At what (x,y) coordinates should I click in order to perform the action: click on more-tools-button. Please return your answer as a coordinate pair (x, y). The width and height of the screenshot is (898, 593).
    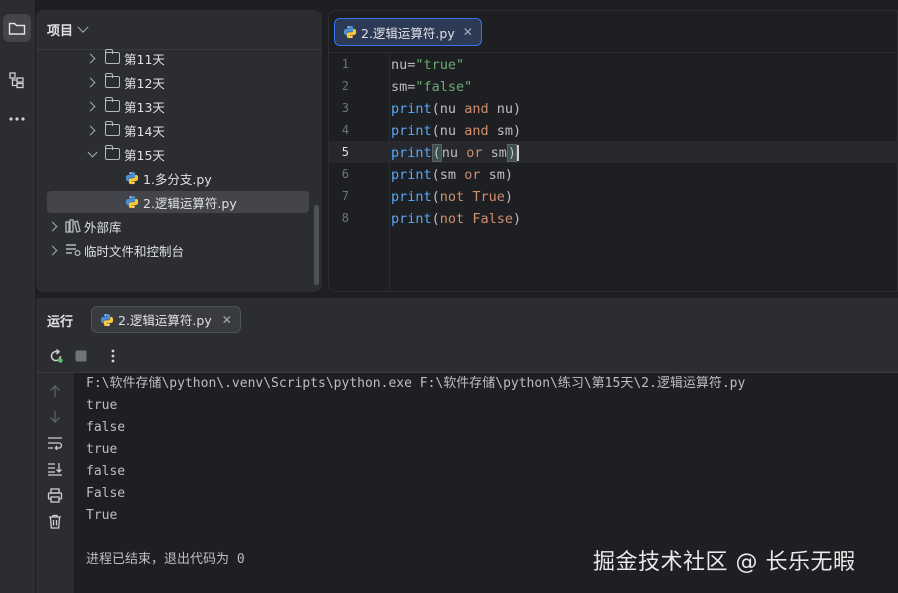
    Looking at the image, I should click on (17, 119).